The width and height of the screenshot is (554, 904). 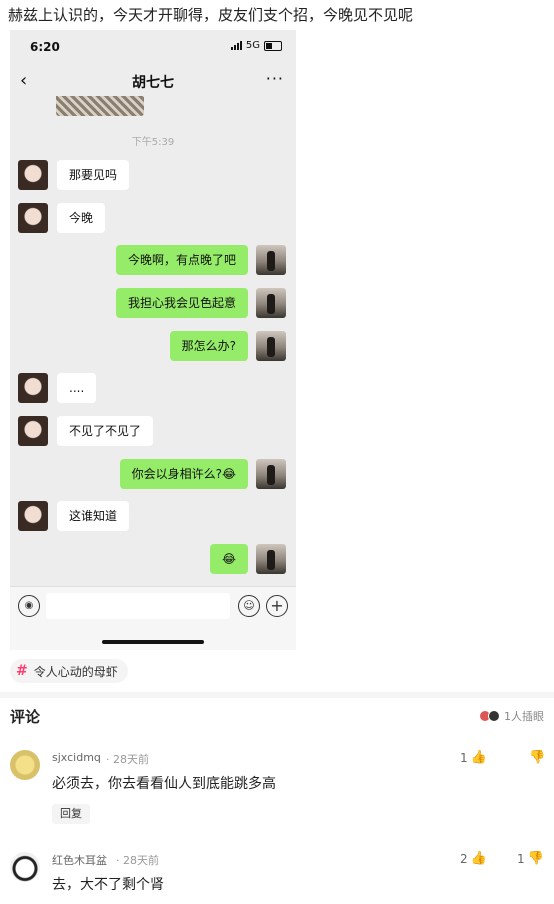 I want to click on chat-title: 胡七七, so click(x=153, y=83).